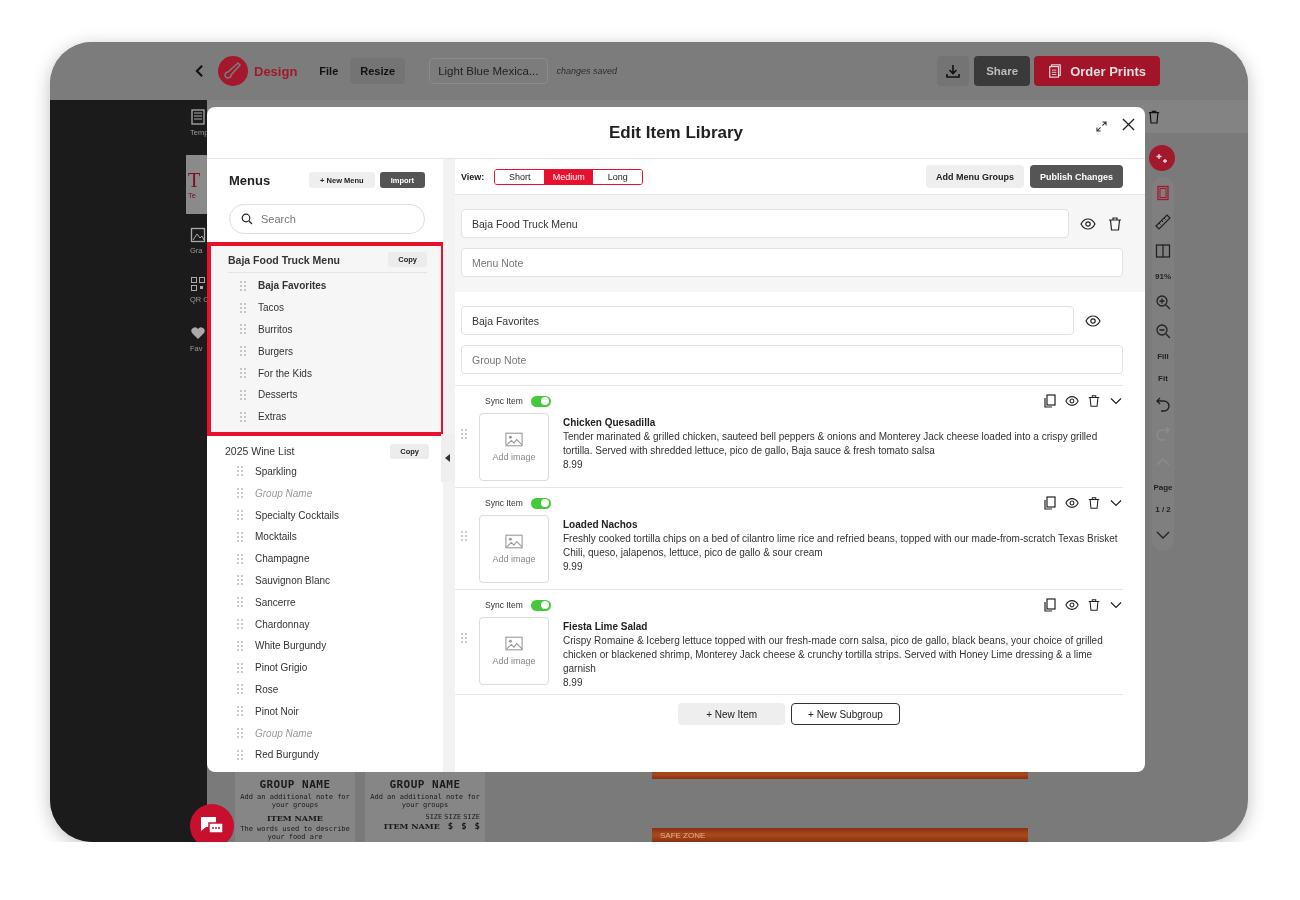  What do you see at coordinates (1128, 124) in the screenshot?
I see `close-icon` at bounding box center [1128, 124].